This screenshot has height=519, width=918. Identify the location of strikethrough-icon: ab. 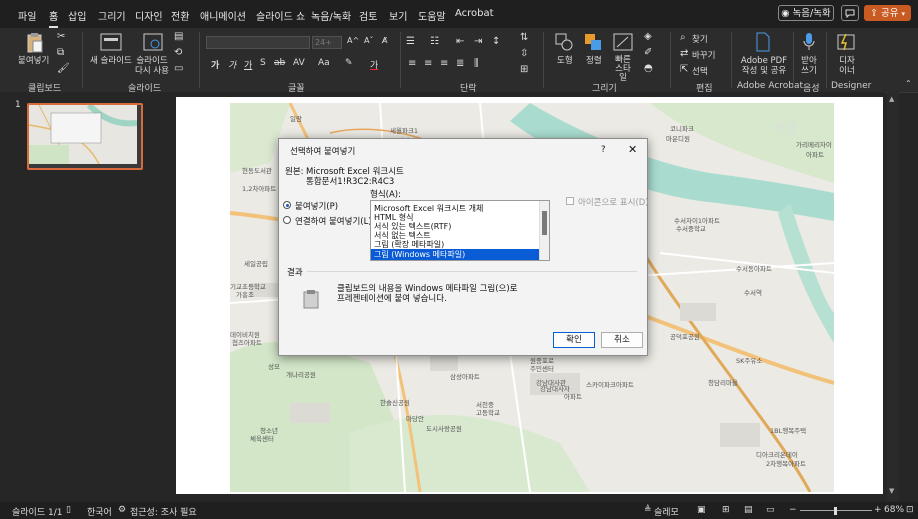
(279, 63).